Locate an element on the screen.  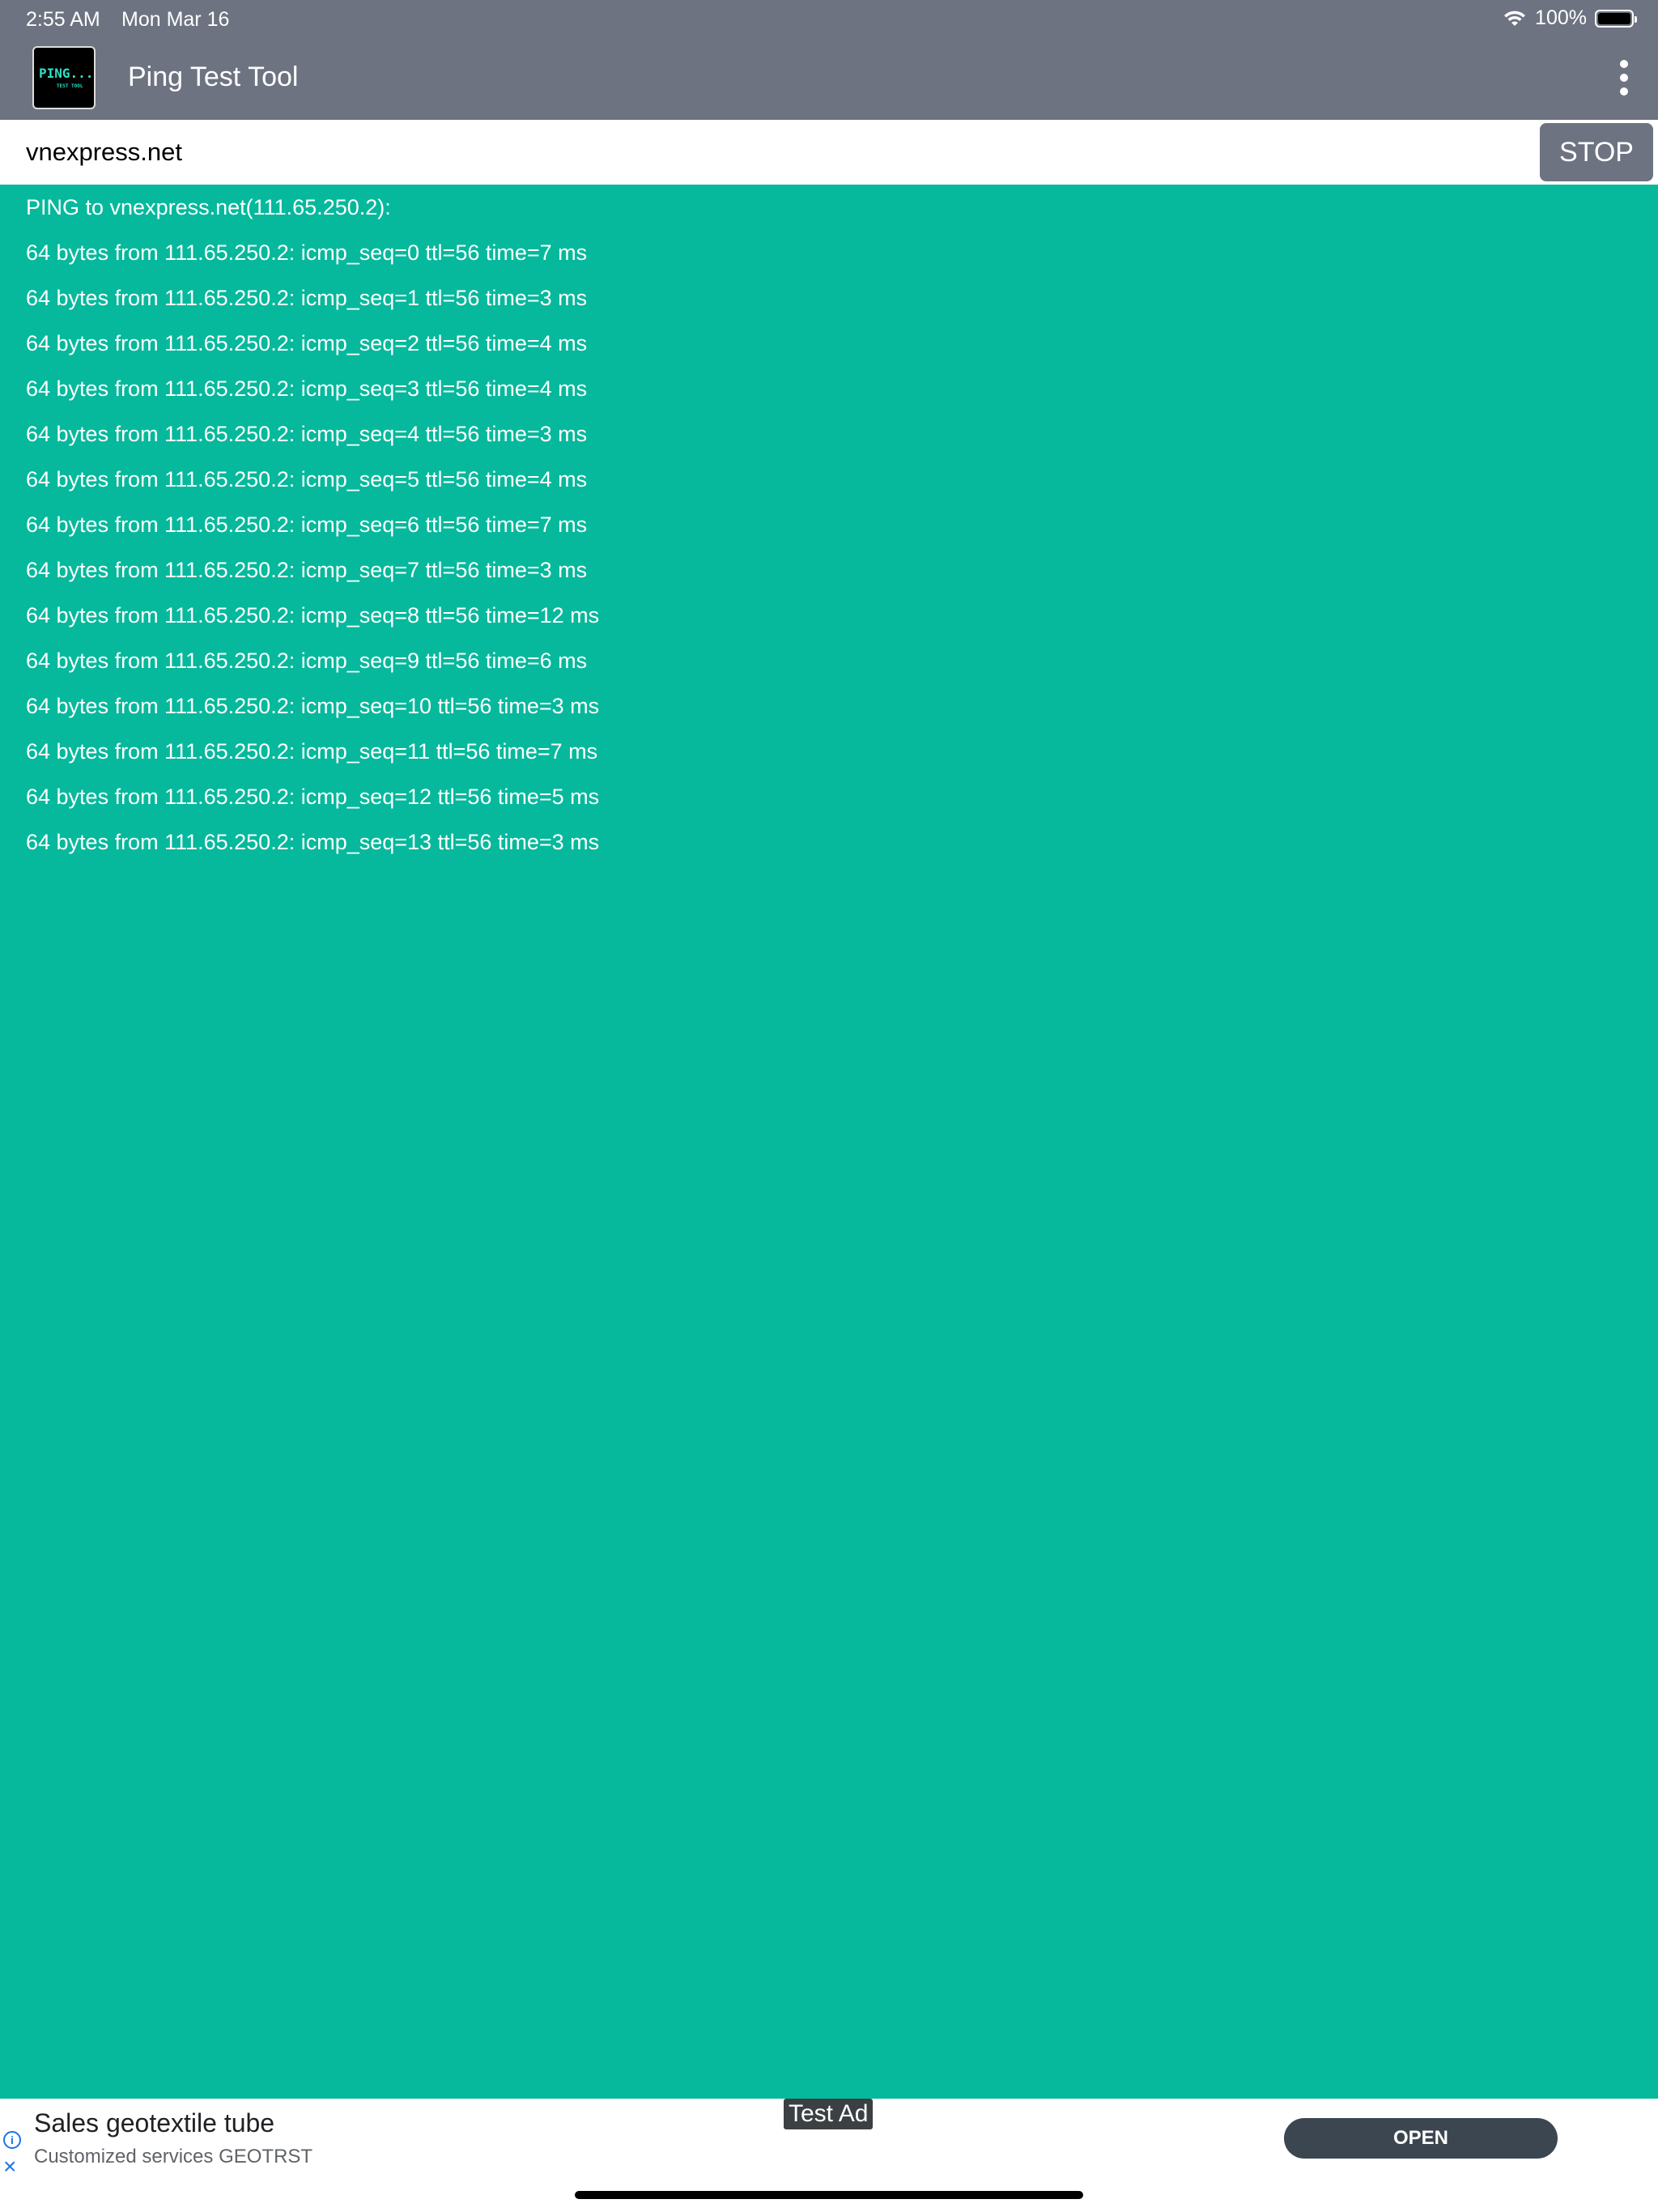
status-date: Mon Mar 16 is located at coordinates (175, 19).